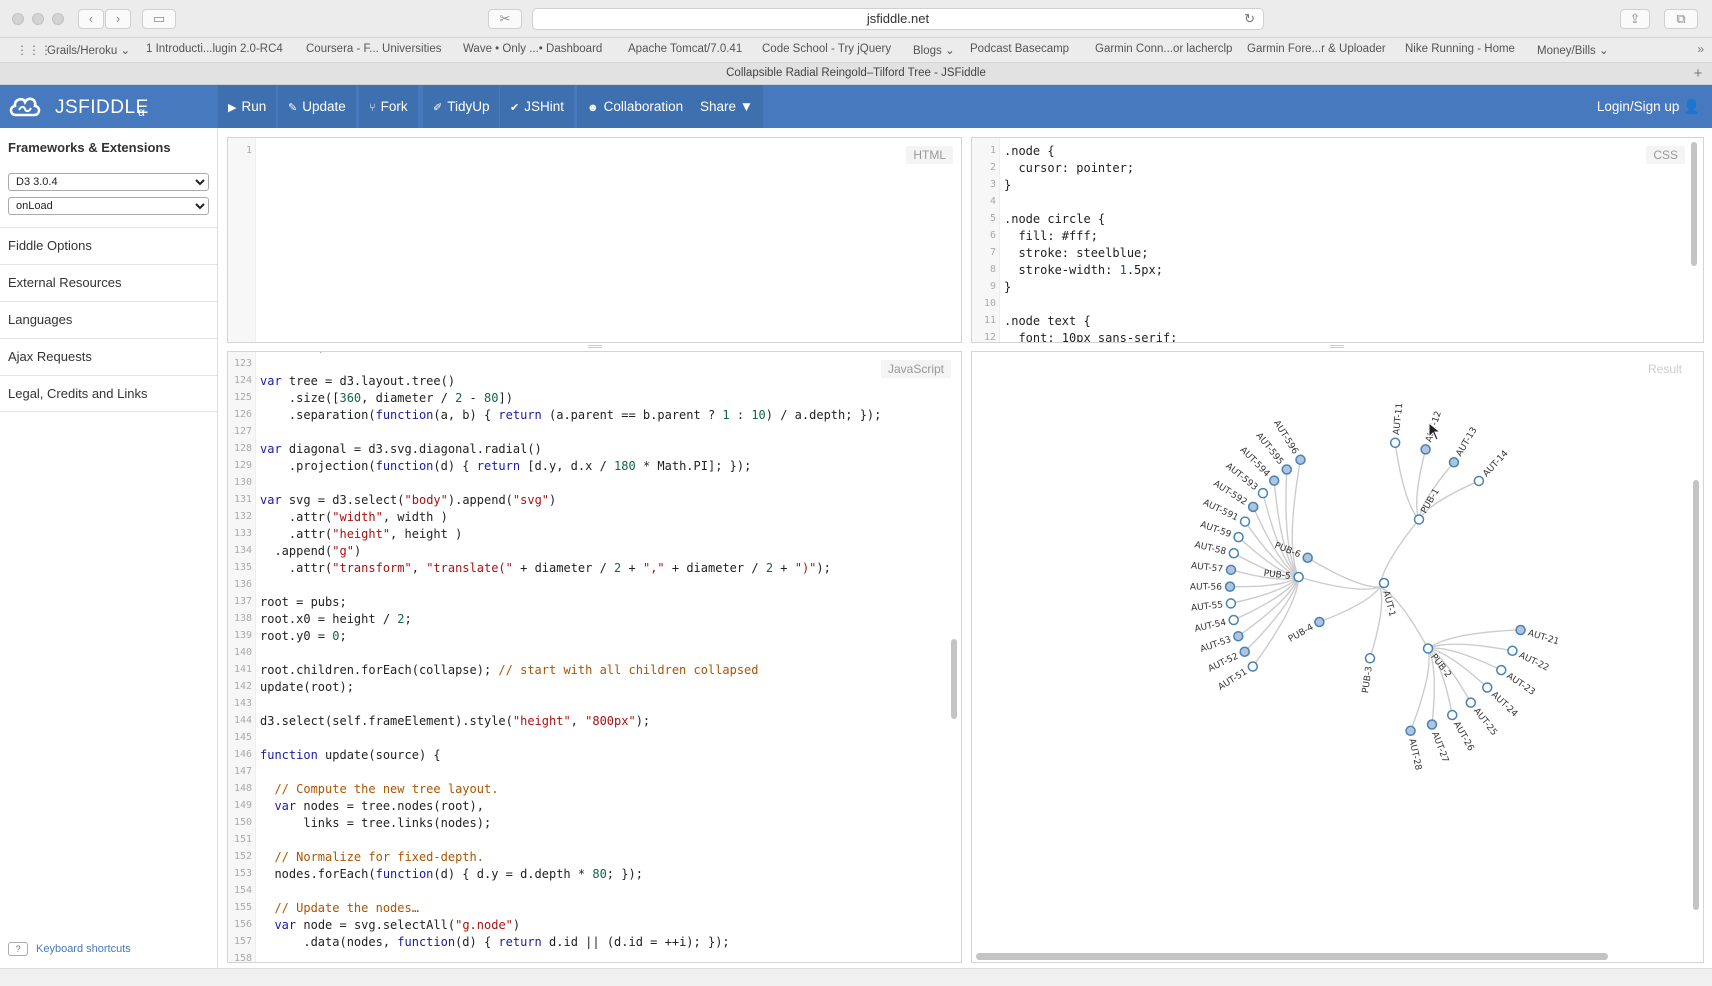 This screenshot has height=986, width=1712. What do you see at coordinates (108, 206) in the screenshot?
I see `load-type-select: onLoad` at bounding box center [108, 206].